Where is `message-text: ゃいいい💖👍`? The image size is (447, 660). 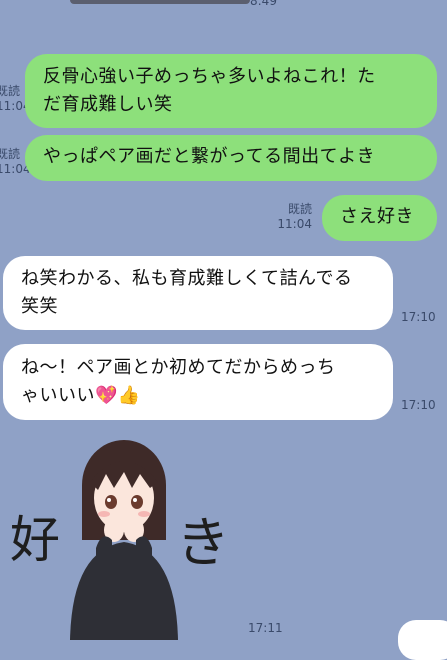
message-text: ゃいいい💖👍 is located at coordinates (81, 395).